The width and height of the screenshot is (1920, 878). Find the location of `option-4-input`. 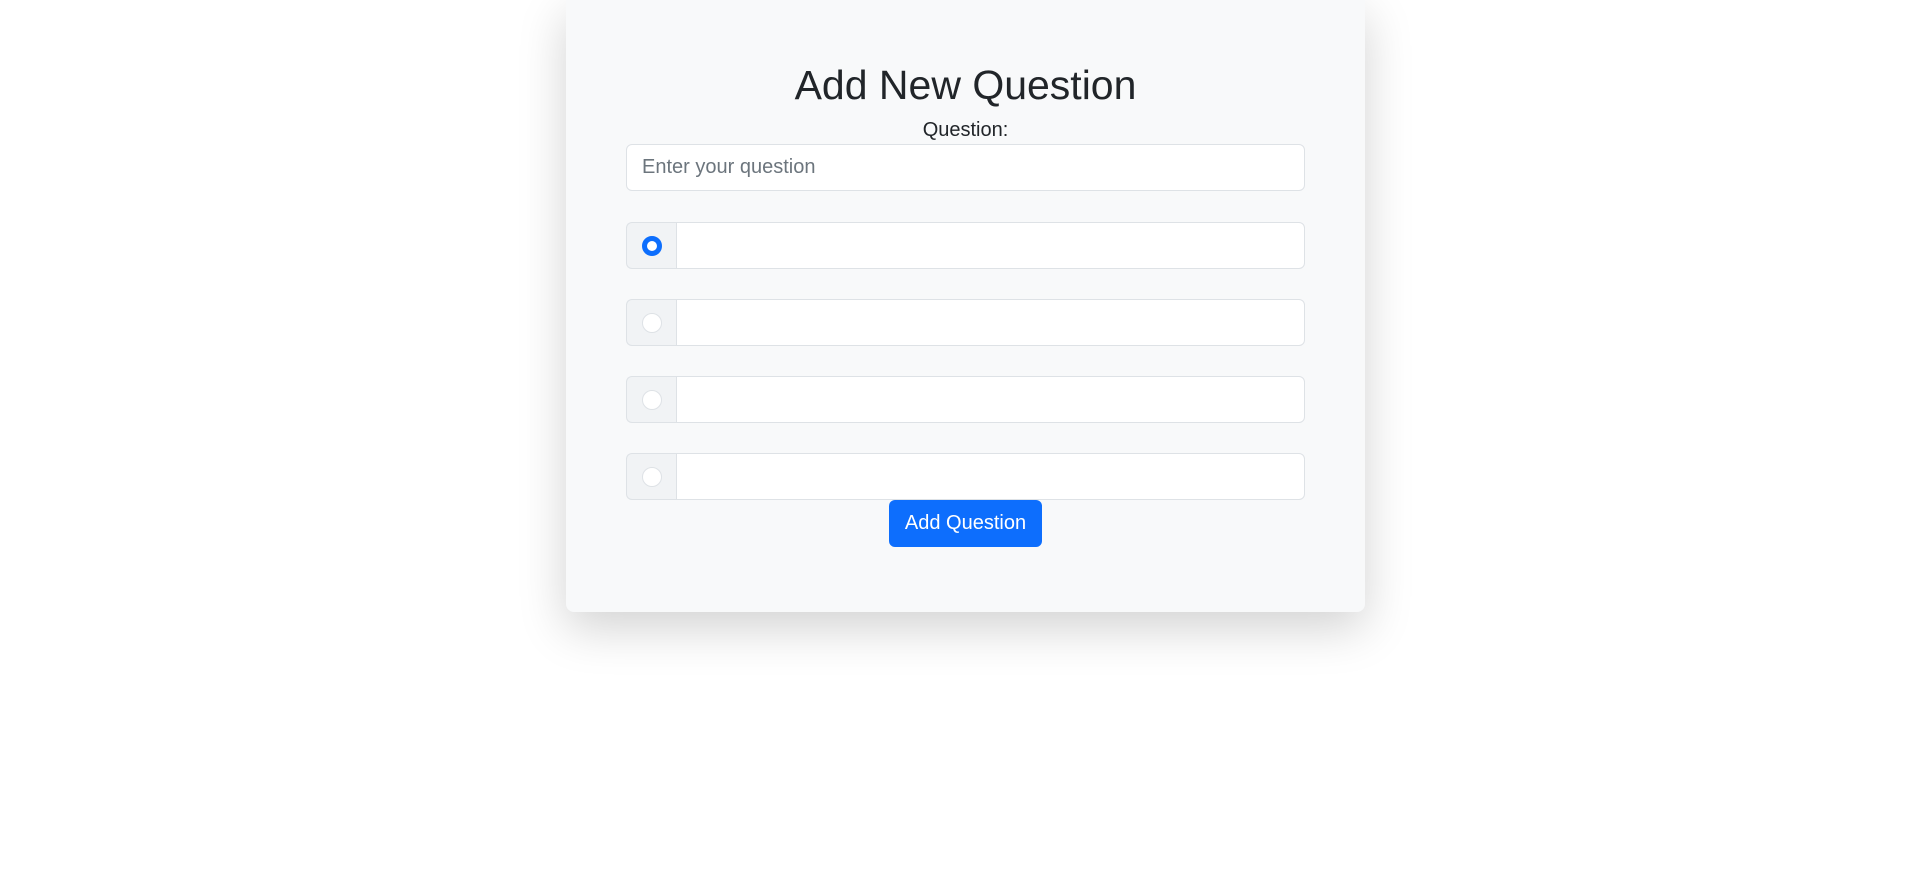

option-4-input is located at coordinates (990, 476).